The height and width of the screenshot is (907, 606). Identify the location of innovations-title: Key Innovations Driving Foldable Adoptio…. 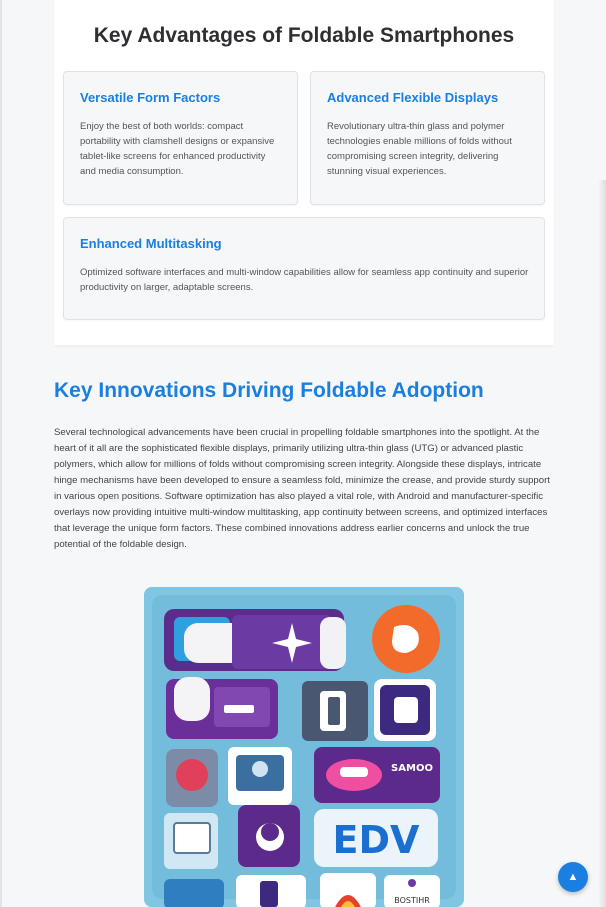
(269, 390).